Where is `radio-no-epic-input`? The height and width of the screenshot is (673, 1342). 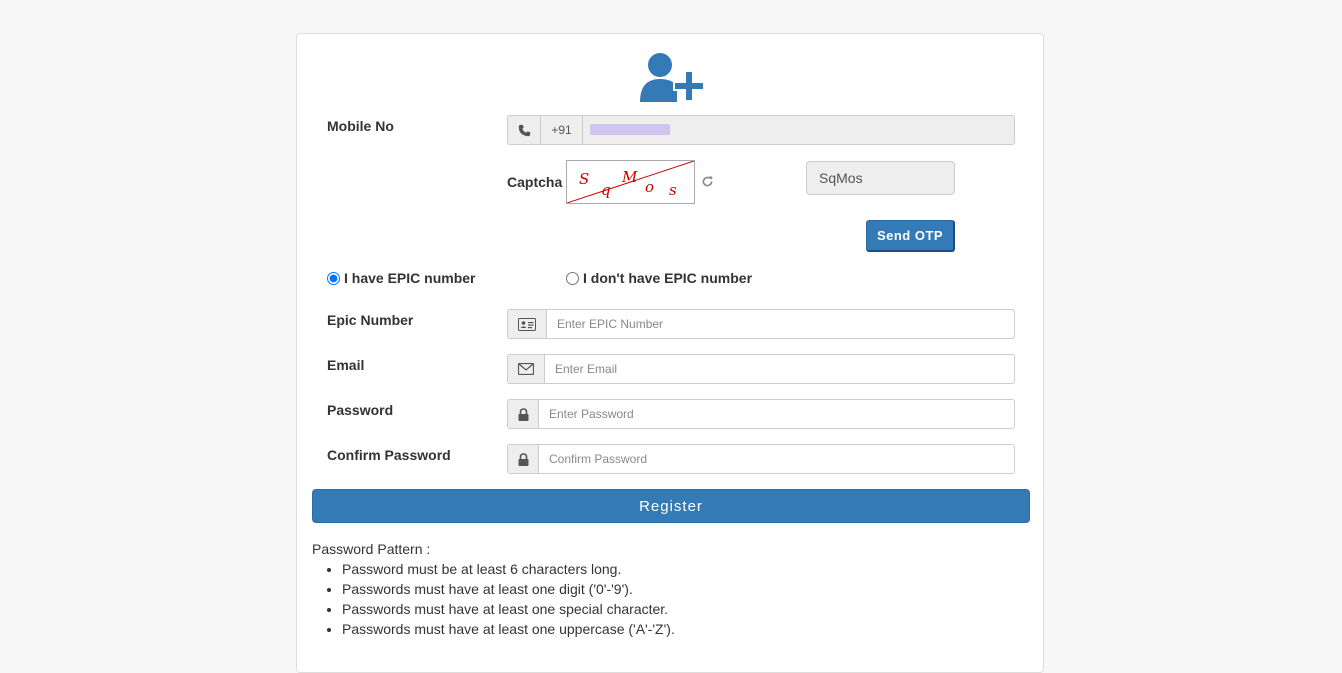
radio-no-epic-input is located at coordinates (572, 278).